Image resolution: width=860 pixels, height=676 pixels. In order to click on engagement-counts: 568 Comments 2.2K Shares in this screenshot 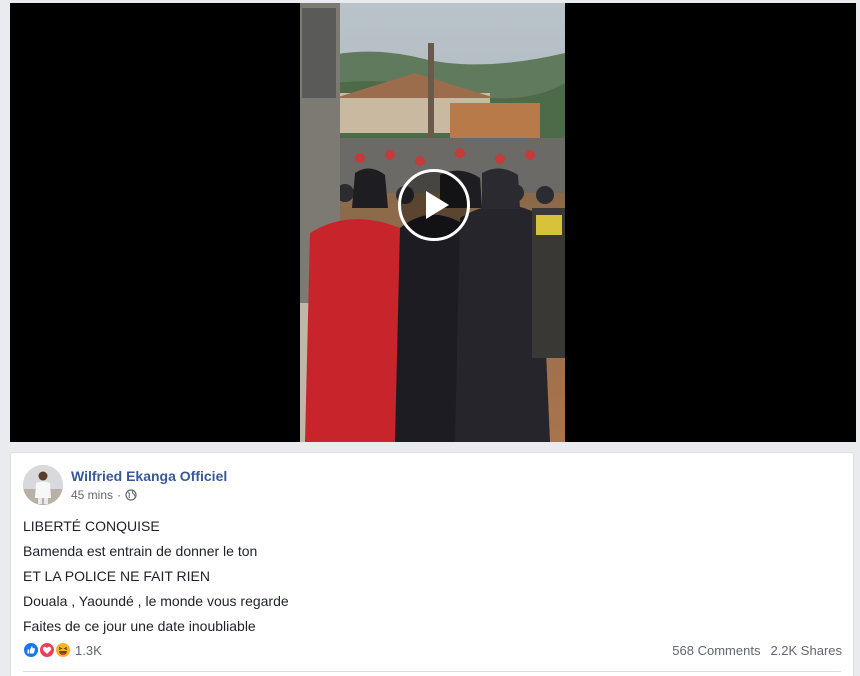, I will do `click(757, 650)`.